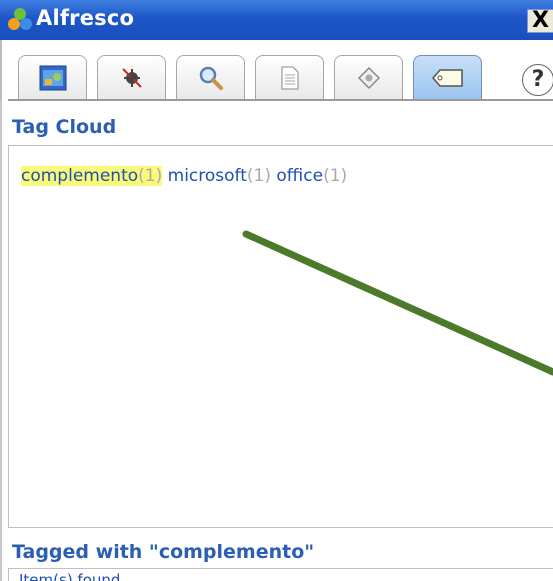 Image resolution: width=553 pixels, height=581 pixels. Describe the element at coordinates (85, 18) in the screenshot. I see `window-title: Alfresco` at that location.